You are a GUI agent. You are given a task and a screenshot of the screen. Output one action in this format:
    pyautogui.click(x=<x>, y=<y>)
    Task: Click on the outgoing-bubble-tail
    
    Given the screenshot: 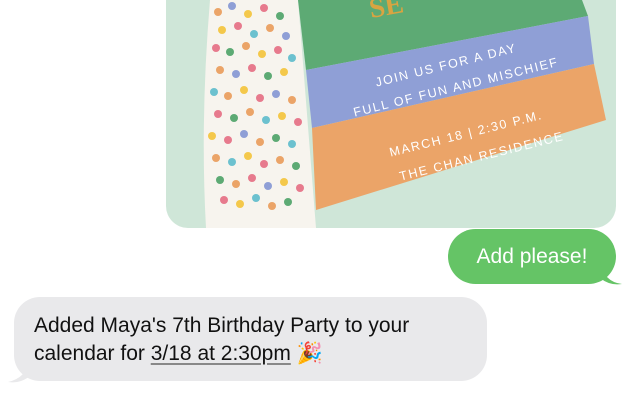 What is the action you would take?
    pyautogui.click(x=611, y=273)
    